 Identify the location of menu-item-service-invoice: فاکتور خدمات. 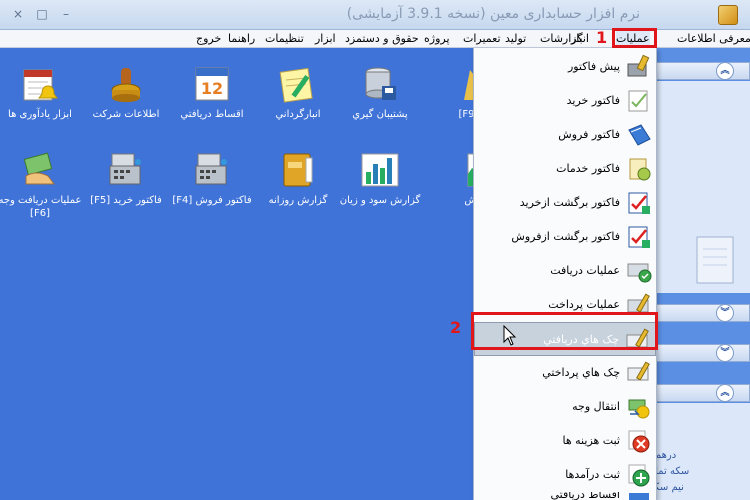
(565, 169).